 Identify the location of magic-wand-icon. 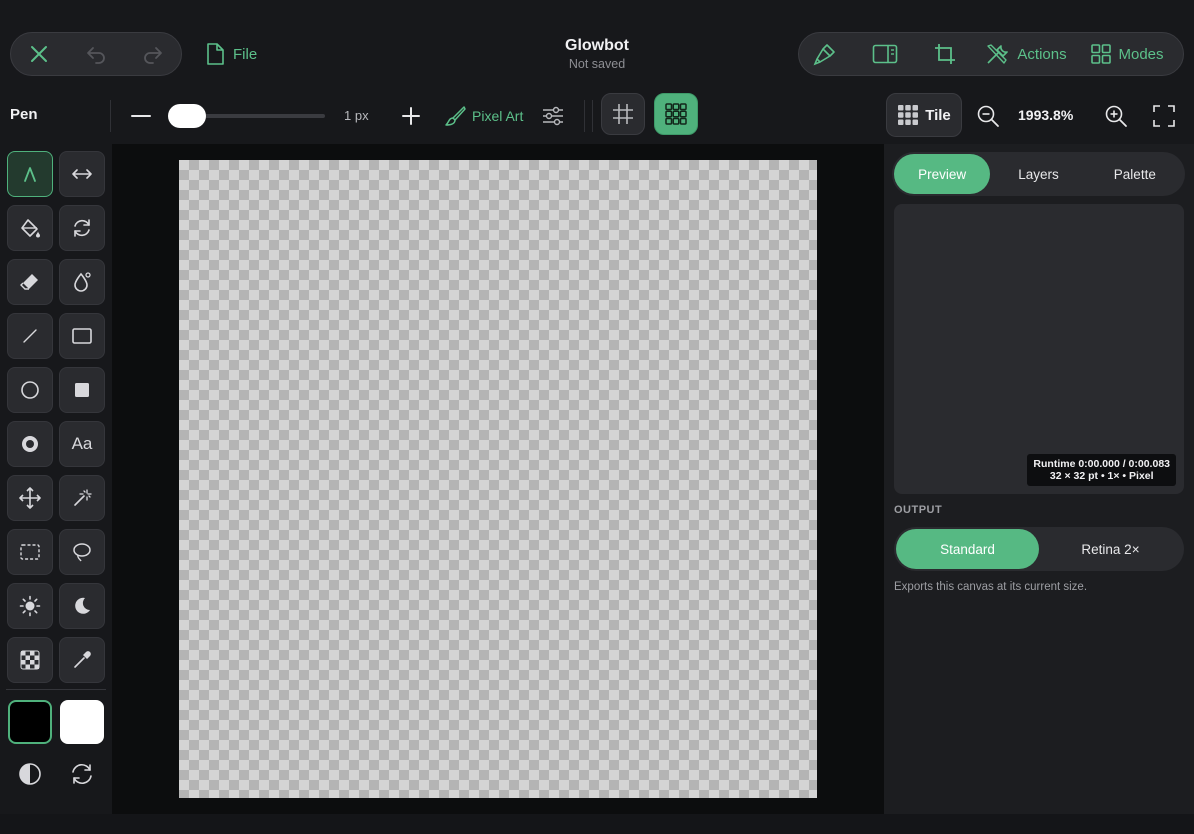
(83, 497).